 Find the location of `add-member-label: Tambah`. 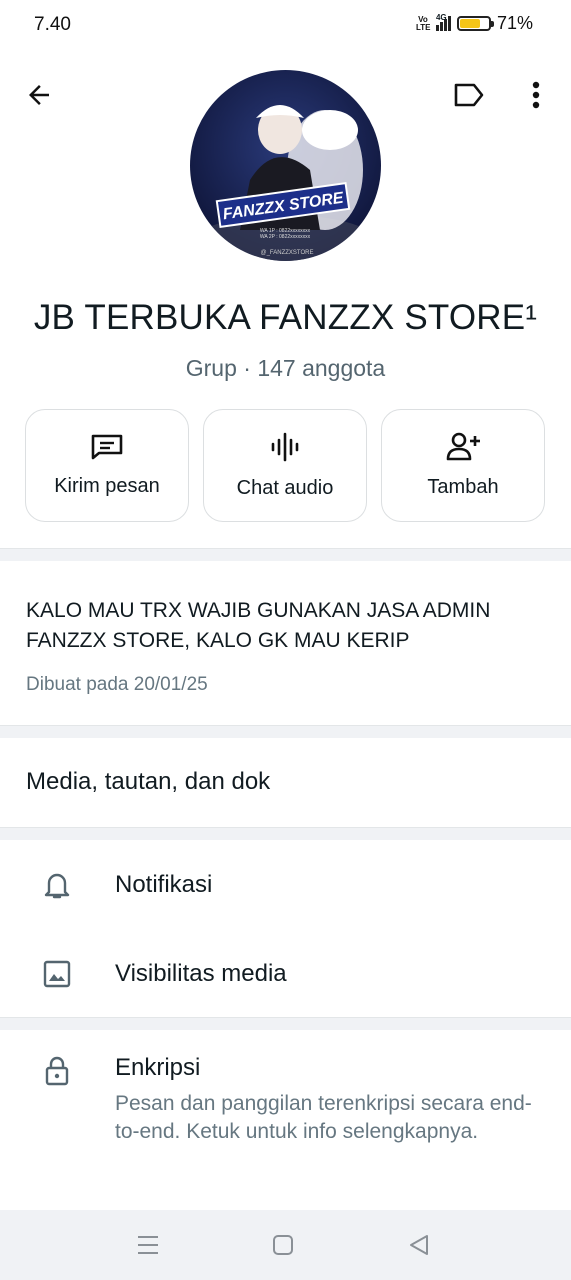

add-member-label: Tambah is located at coordinates (463, 487).